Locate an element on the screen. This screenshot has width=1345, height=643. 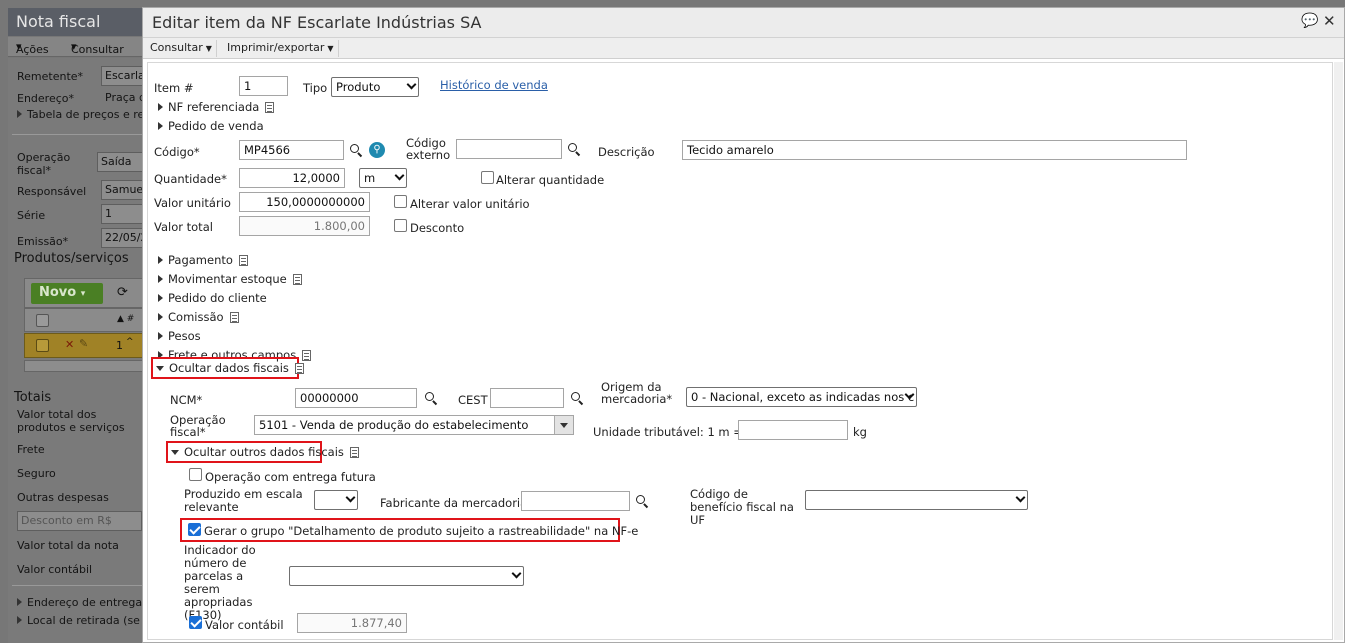
valor-unitario-input: 150,0000000000 is located at coordinates (304, 202).